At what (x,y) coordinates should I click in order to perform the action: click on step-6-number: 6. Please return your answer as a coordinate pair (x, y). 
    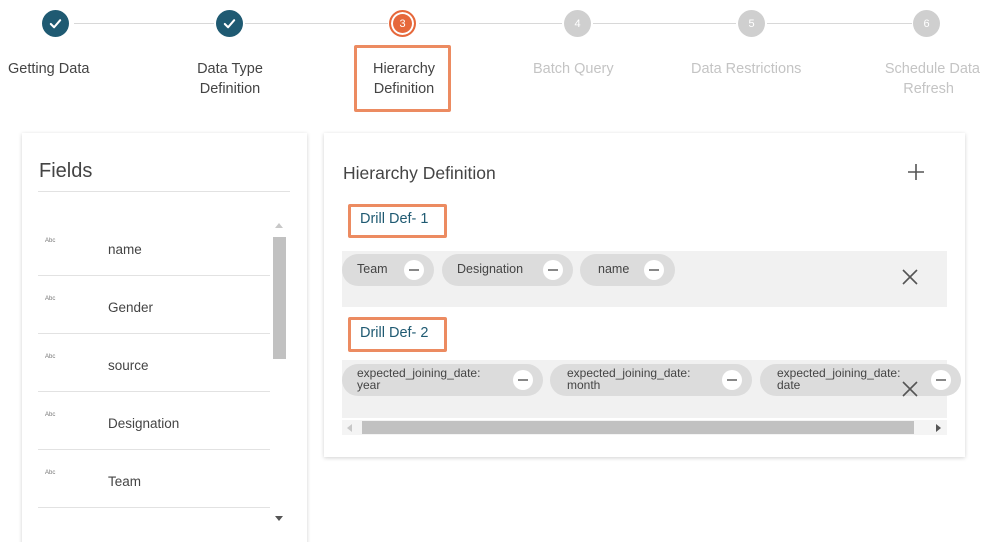
    Looking at the image, I should click on (926, 23).